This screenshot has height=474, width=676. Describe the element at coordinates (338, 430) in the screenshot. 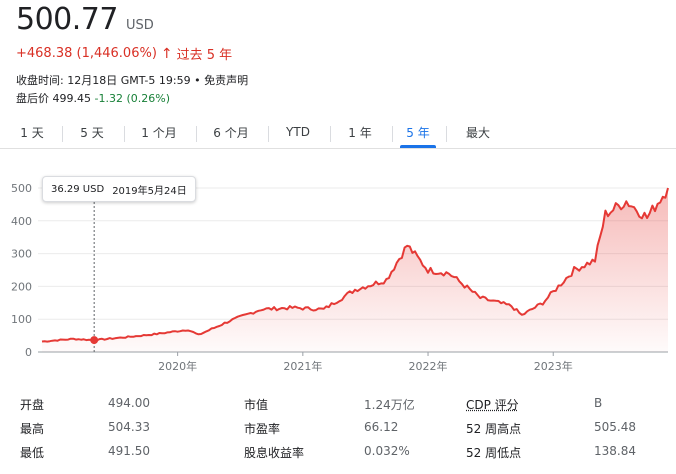

I see `stats-row: 最高 504.33 市盈率 66.12 52 周高点 505.48` at that location.